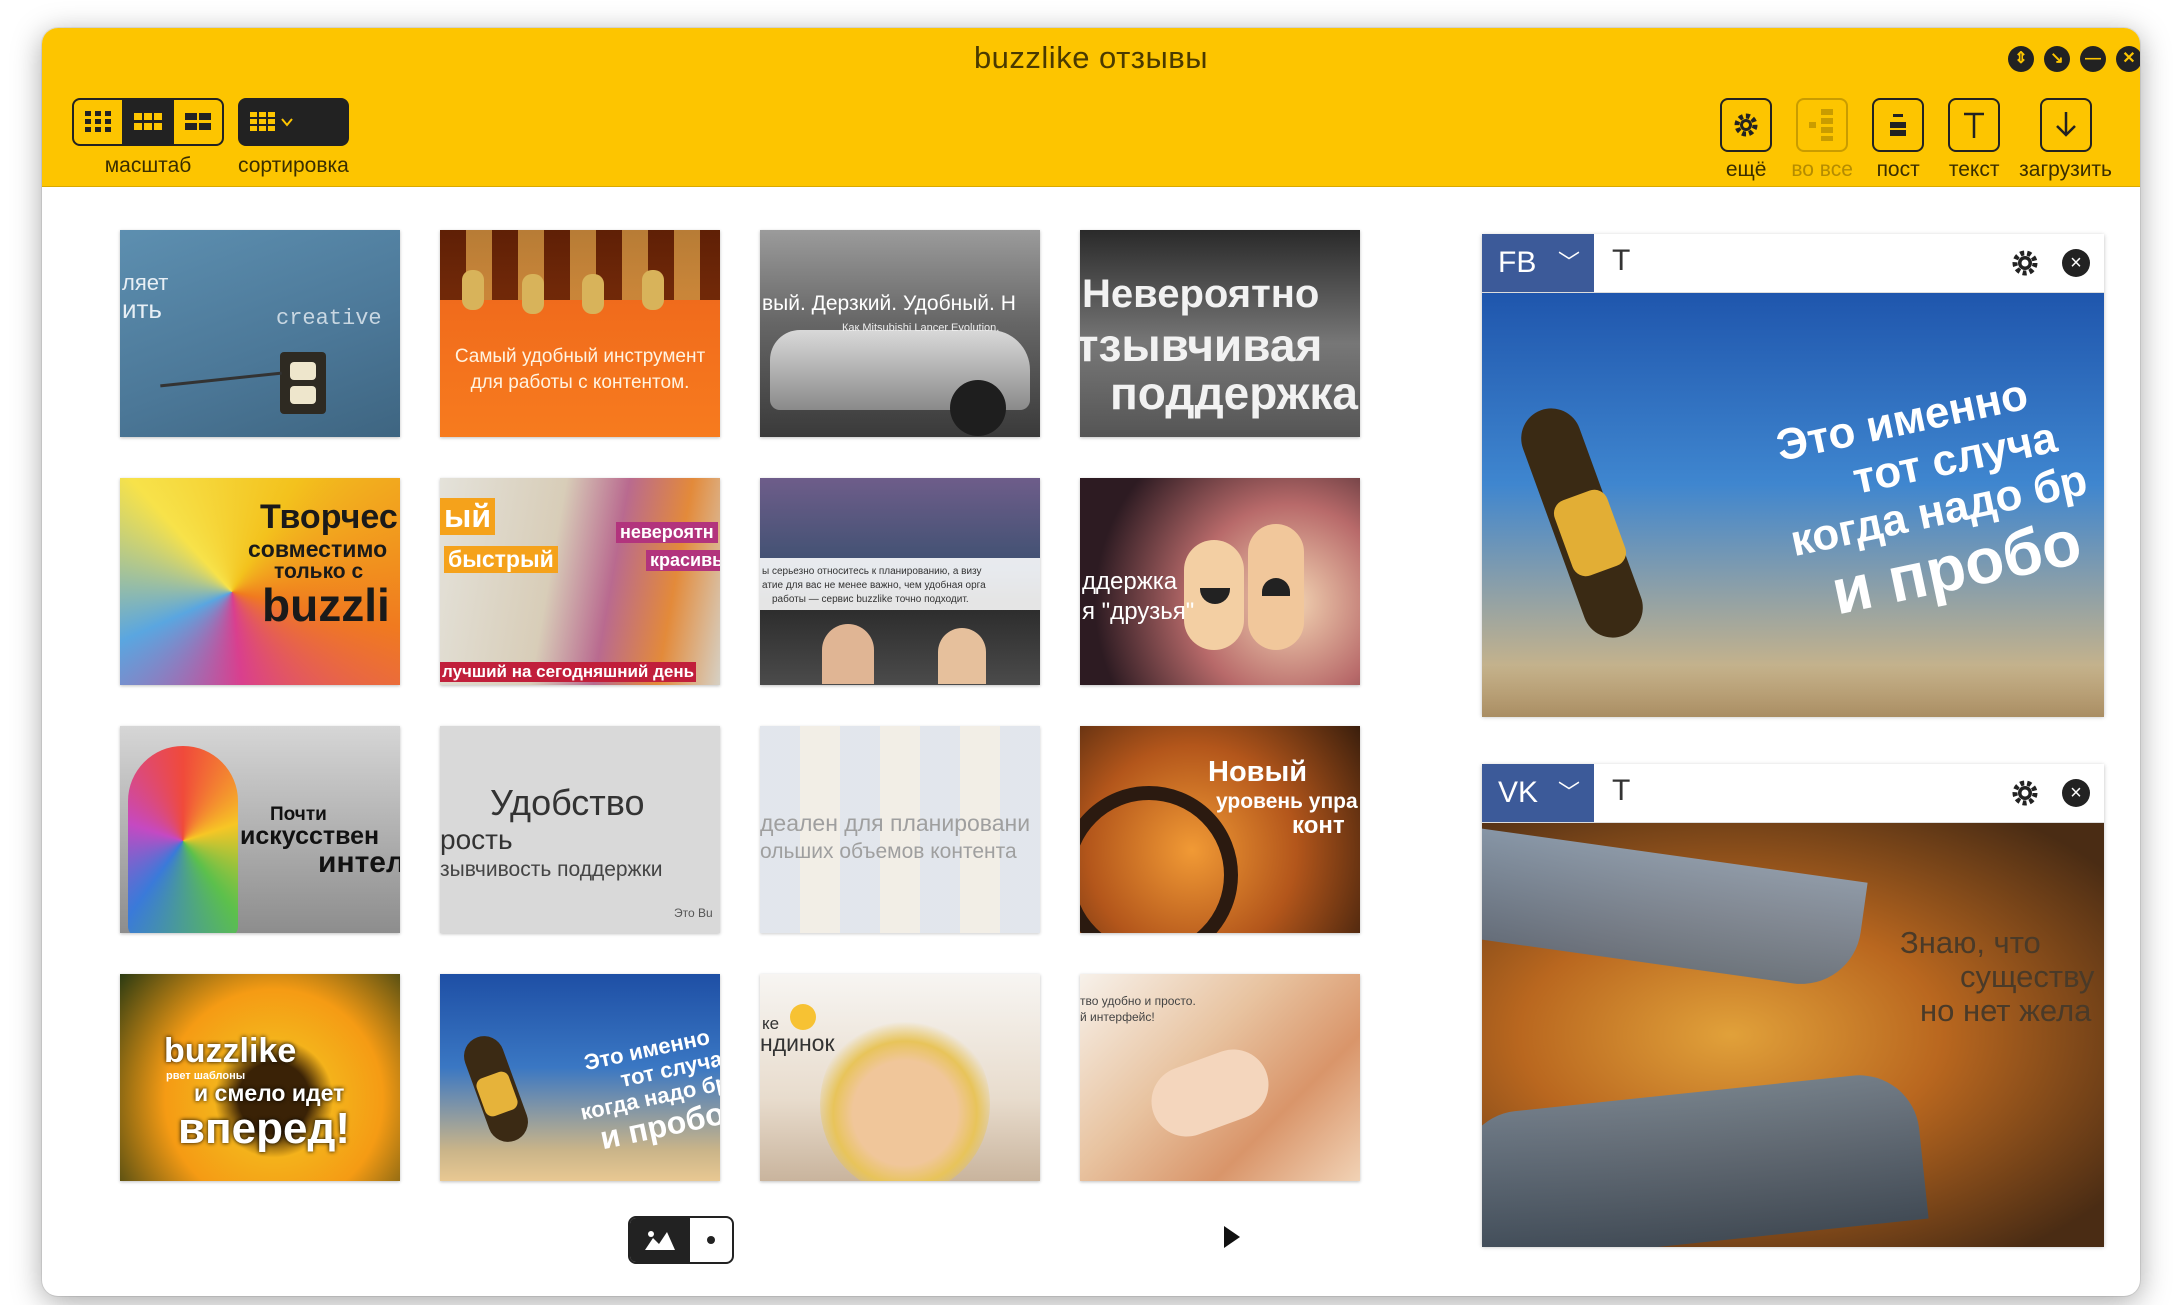 The image size is (2180, 1305). What do you see at coordinates (1258, 772) in the screenshot?
I see `tile-caption: Новый` at bounding box center [1258, 772].